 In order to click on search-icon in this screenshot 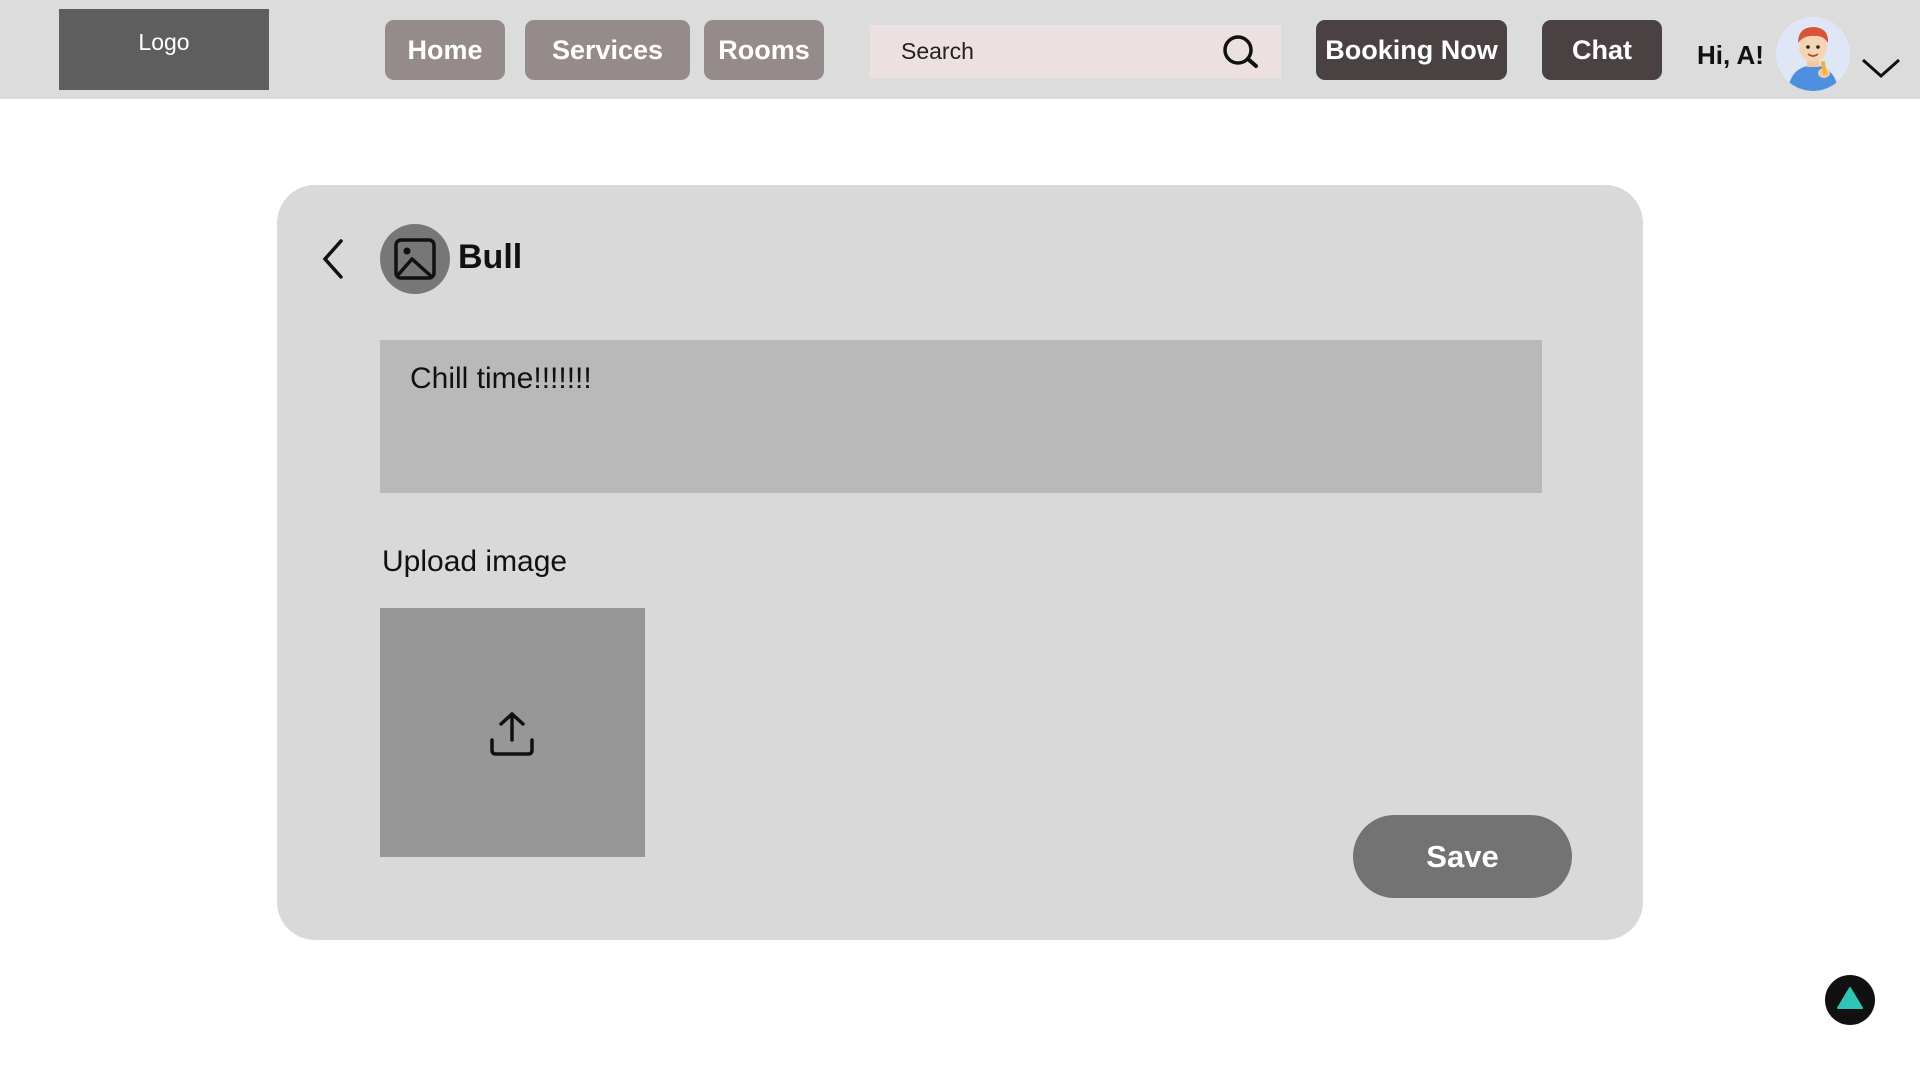, I will do `click(1240, 52)`.